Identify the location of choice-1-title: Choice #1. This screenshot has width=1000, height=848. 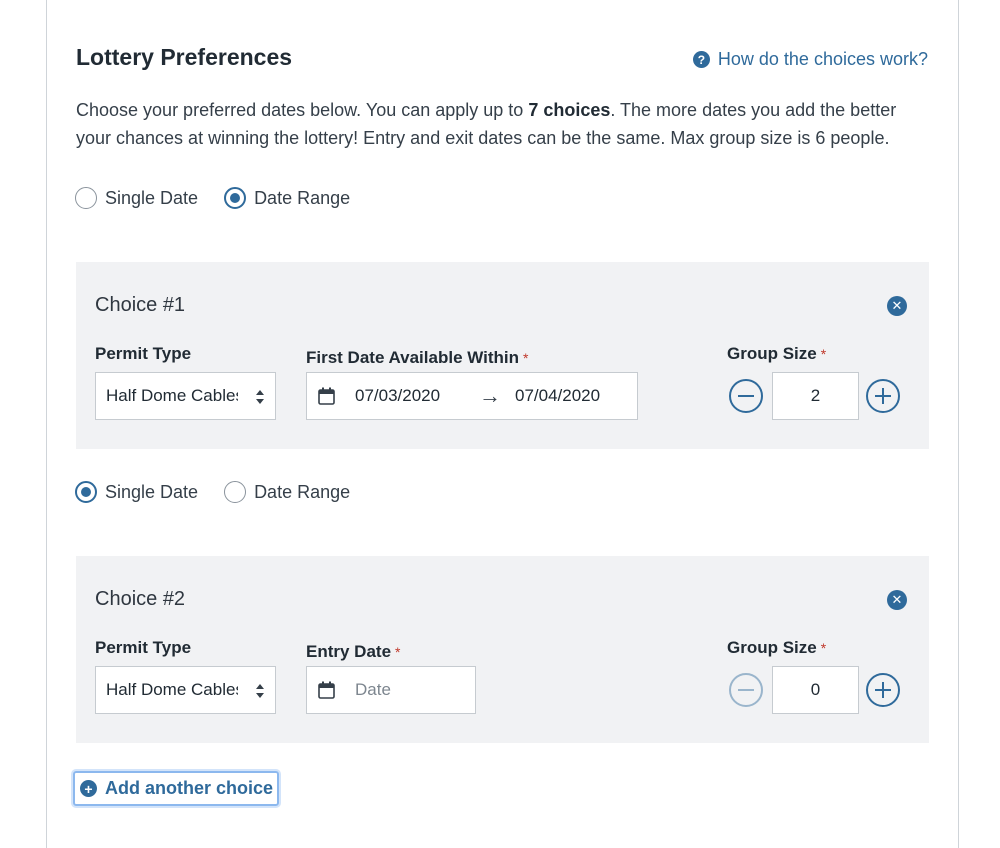
(140, 305).